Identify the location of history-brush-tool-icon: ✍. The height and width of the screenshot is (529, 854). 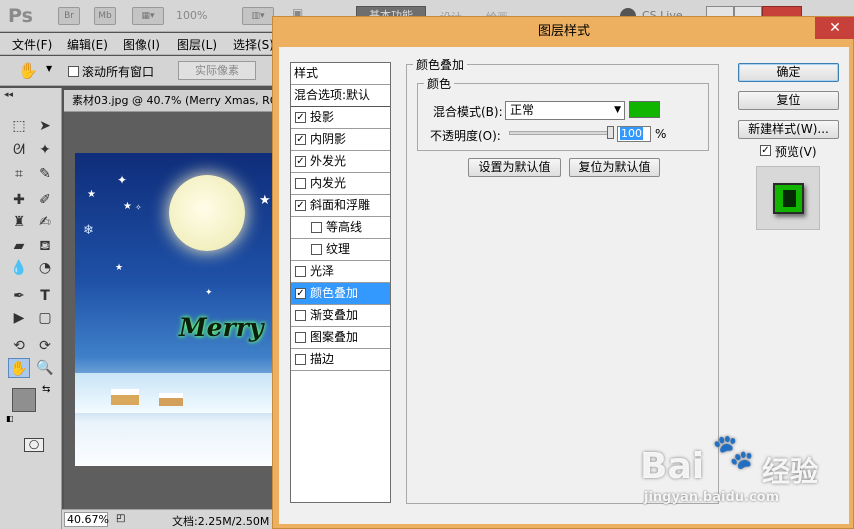
(45, 222).